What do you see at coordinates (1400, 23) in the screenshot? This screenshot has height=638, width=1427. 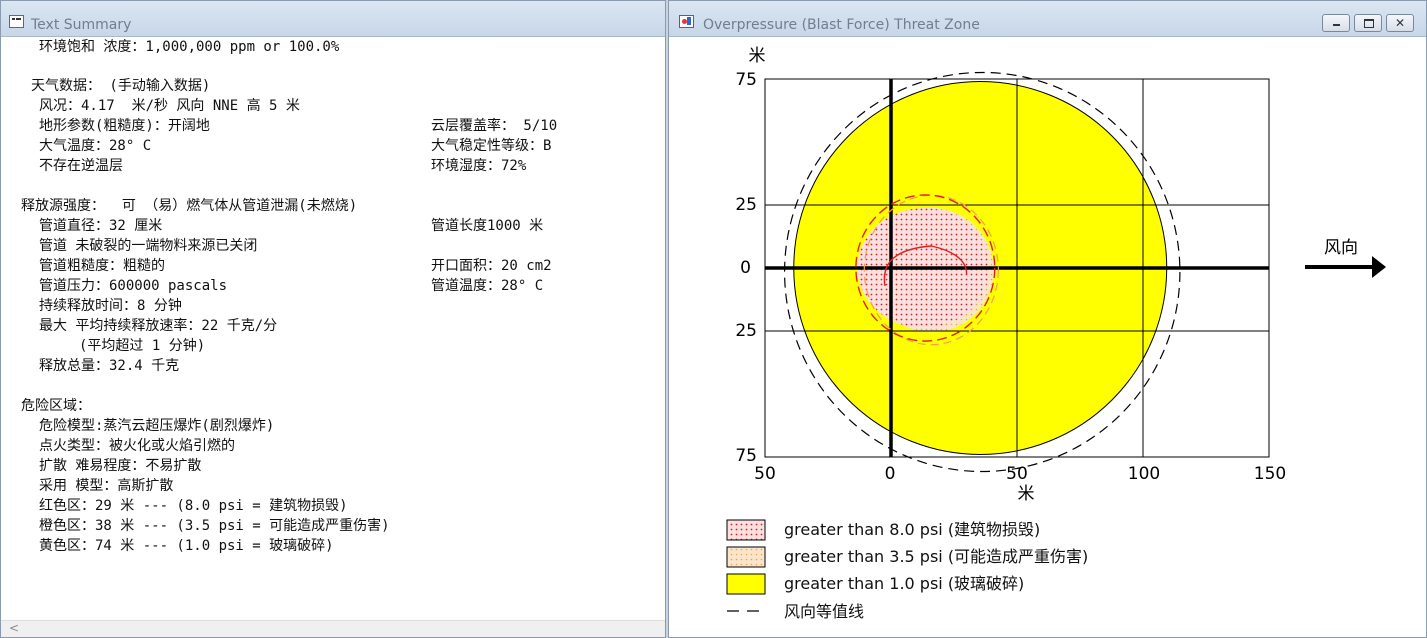 I see `close-button: ✕` at bounding box center [1400, 23].